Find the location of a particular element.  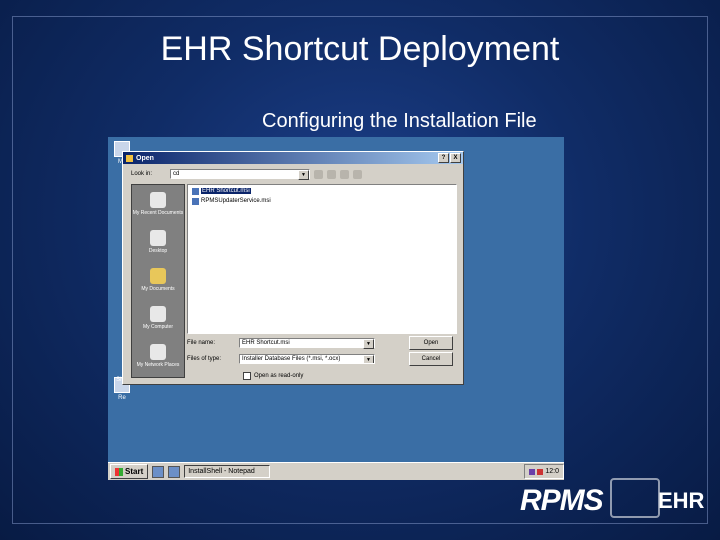

rpms-ehr-logo: RPMS EHR is located at coordinates (615, 503).